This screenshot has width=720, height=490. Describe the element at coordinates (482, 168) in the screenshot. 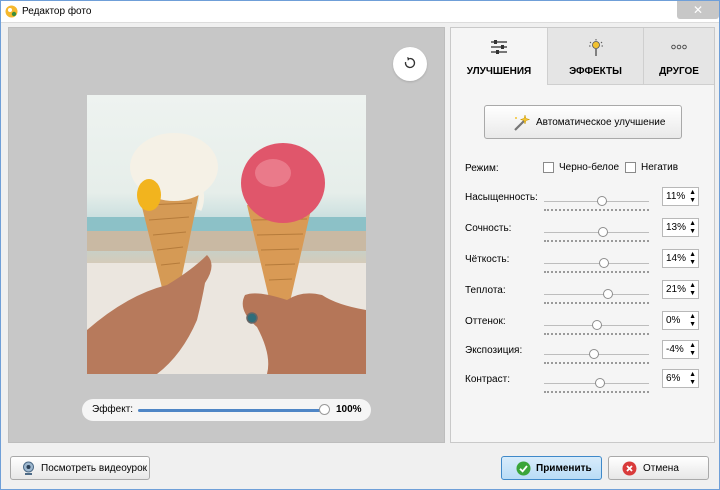

I see `mode-label: Режим:` at that location.